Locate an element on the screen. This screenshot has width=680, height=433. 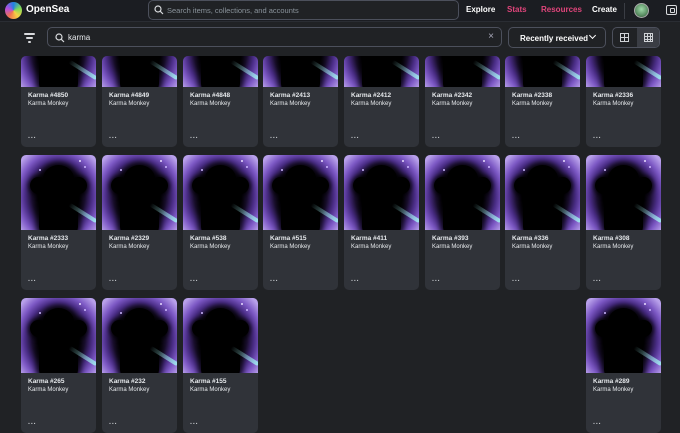
nft-card: Karma #289 Karma Monkey ··· is located at coordinates (623, 365).